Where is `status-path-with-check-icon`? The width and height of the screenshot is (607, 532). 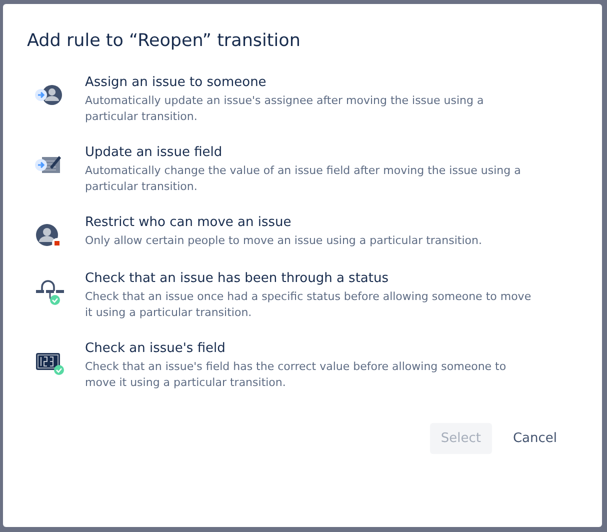
status-path-with-check-icon is located at coordinates (49, 292).